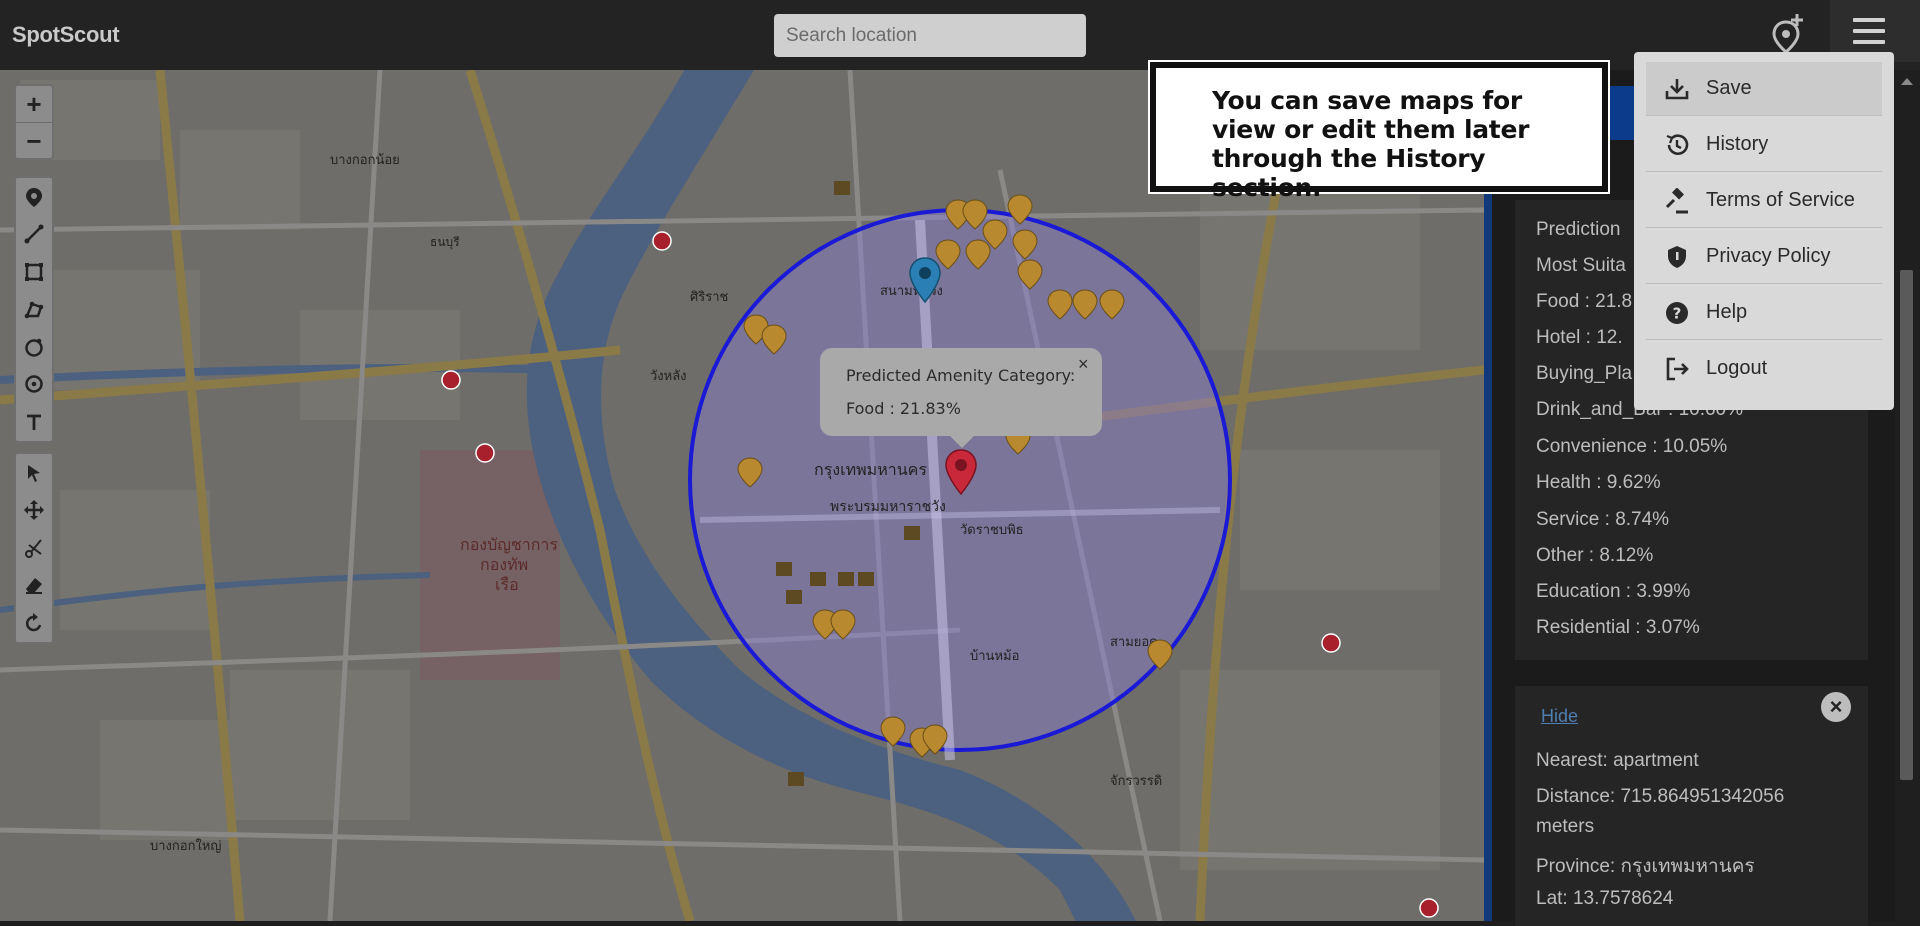 This screenshot has width=1920, height=926. Describe the element at coordinates (1598, 482) in the screenshot. I see `stat-health: Health : 9.62%` at that location.